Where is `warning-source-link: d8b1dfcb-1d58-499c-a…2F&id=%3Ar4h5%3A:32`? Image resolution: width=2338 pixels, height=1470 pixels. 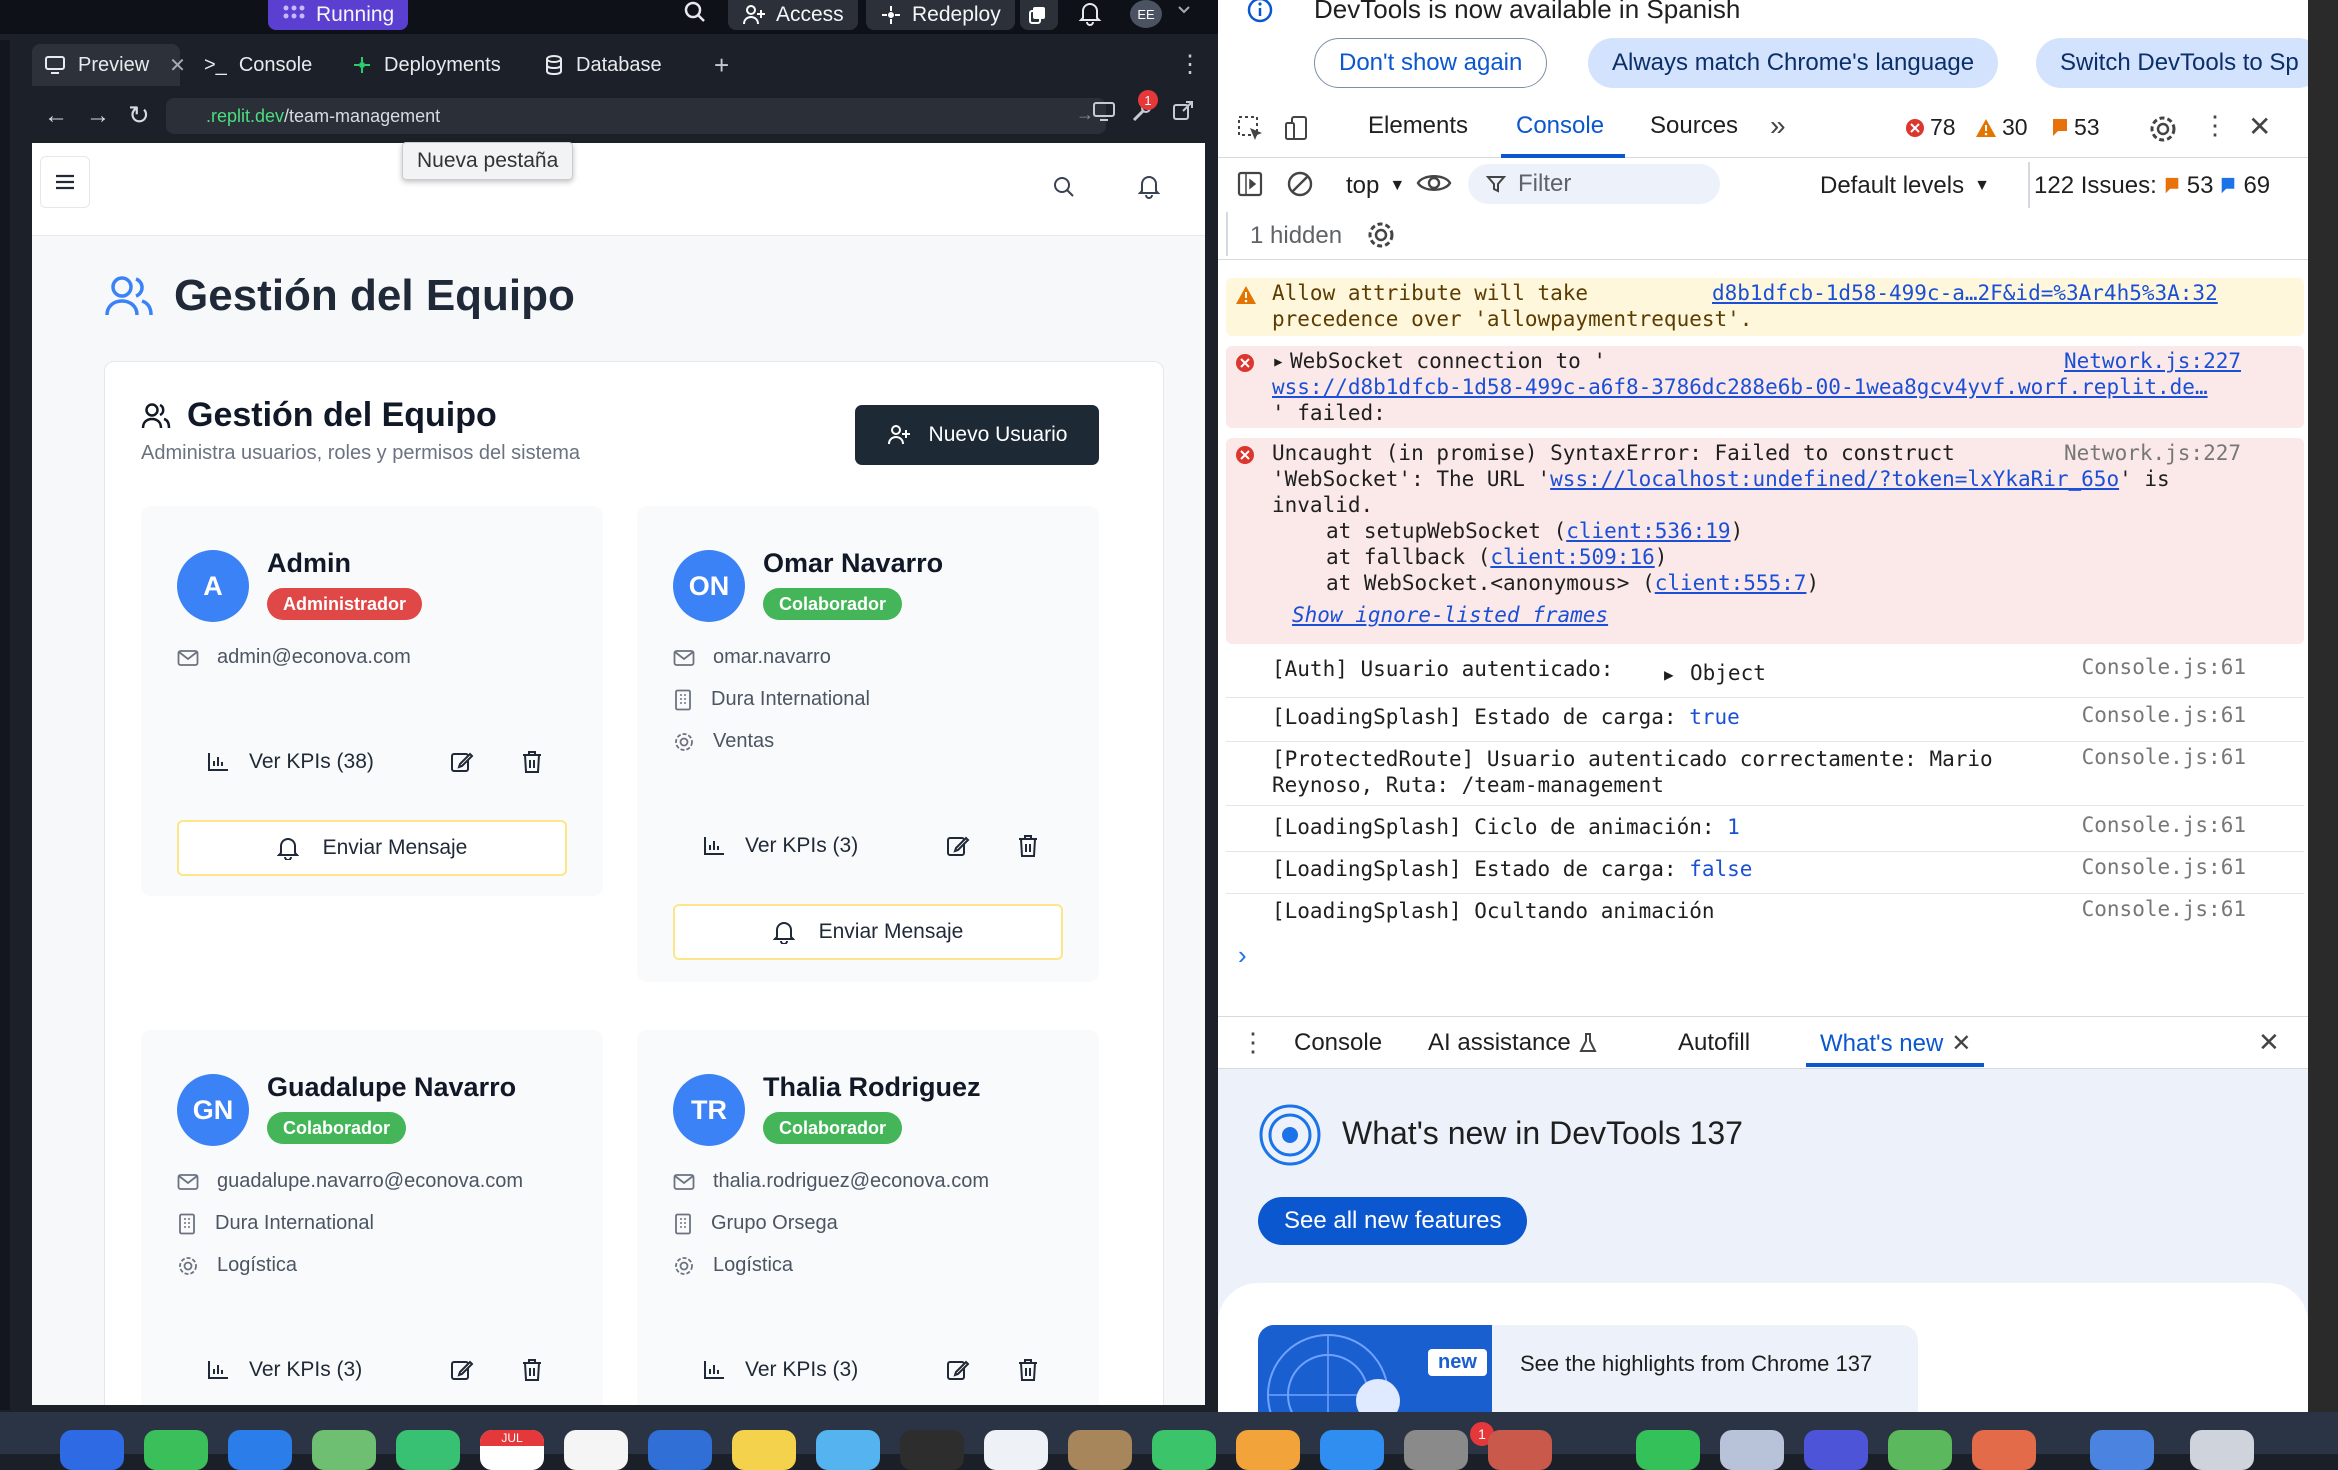 warning-source-link: d8b1dfcb-1d58-499c-a…2F&id=%3Ar4h5%3A:32 is located at coordinates (1965, 293).